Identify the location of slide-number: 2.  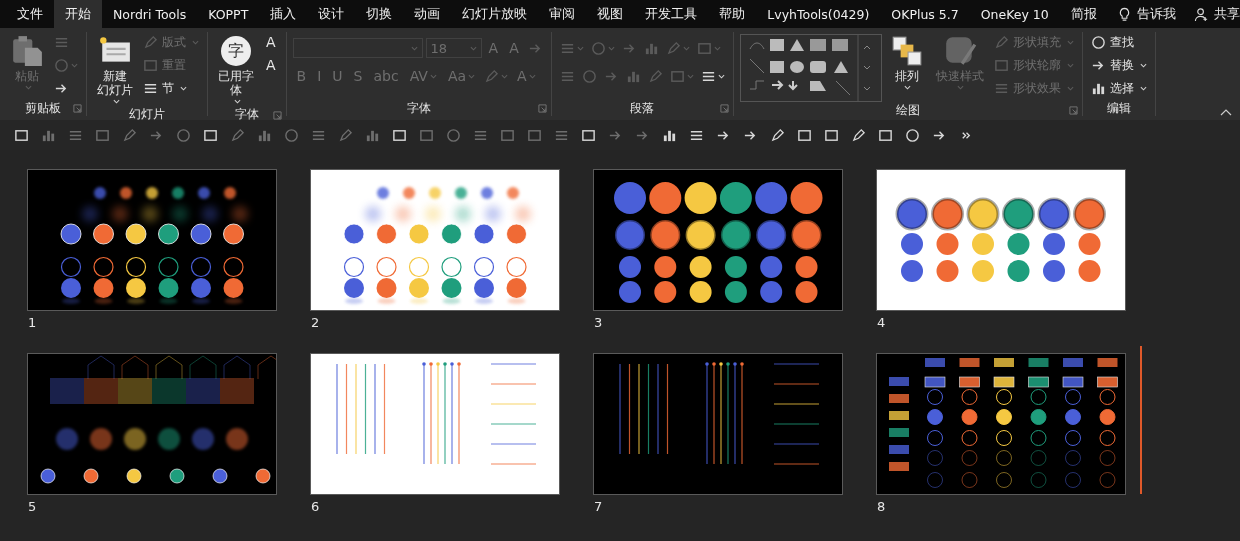
(315, 322).